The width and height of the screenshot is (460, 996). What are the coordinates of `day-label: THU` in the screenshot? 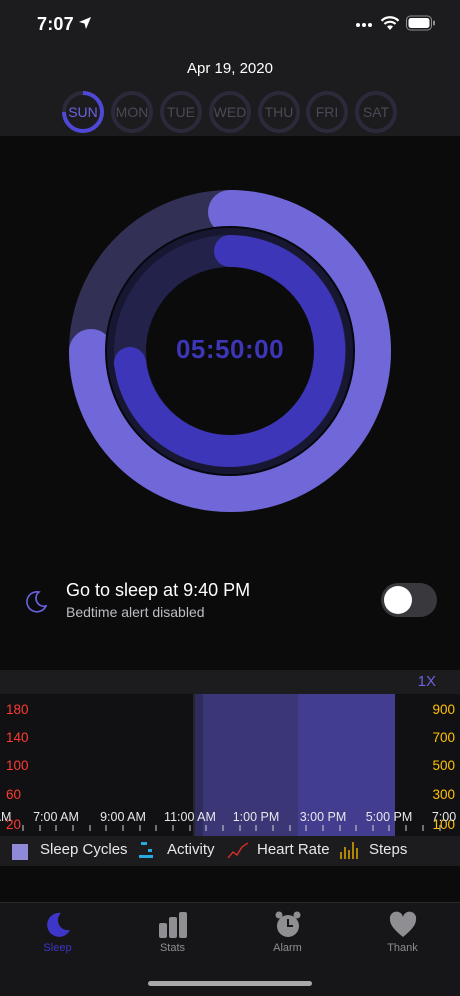 It's located at (279, 112).